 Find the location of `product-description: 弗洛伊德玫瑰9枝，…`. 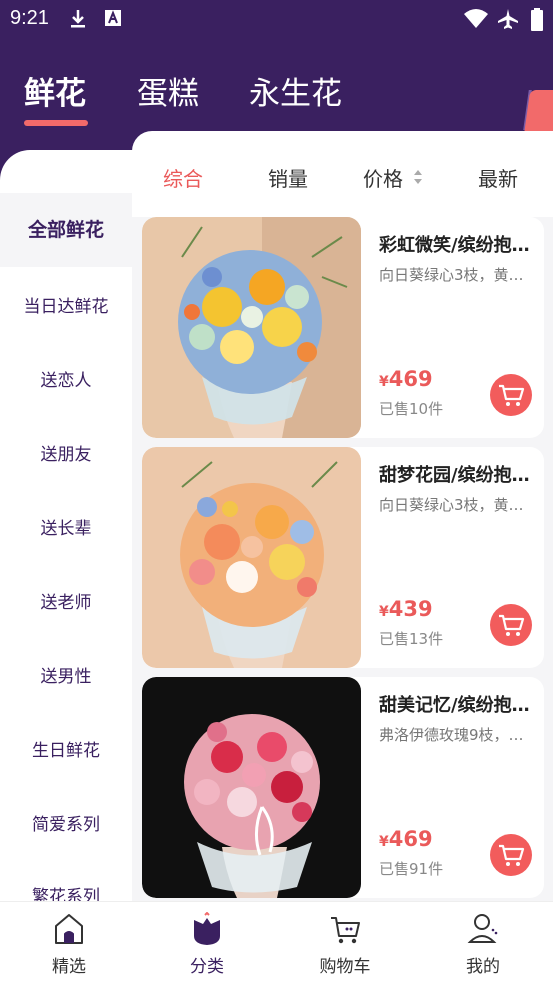

product-description: 弗洛伊德玫瑰9枝，… is located at coordinates (451, 735).